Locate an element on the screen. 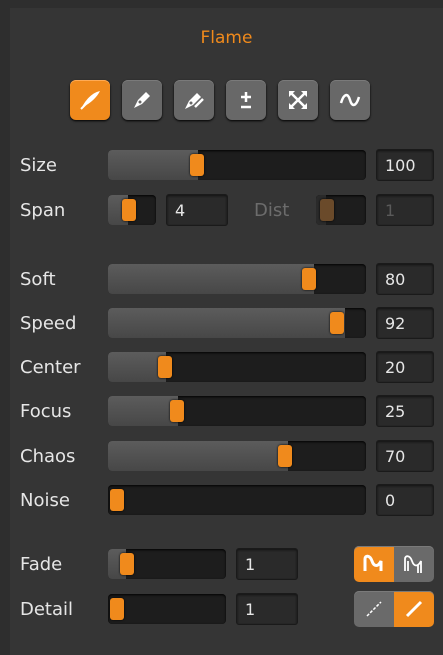 Image resolution: width=443 pixels, height=655 pixels. fade-slider is located at coordinates (167, 564).